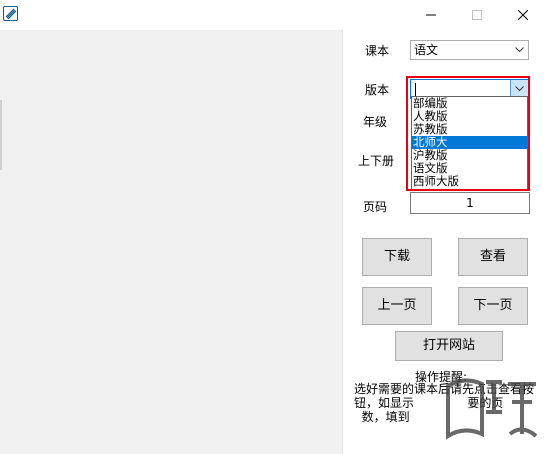 The height and width of the screenshot is (454, 546). I want to click on textbook-label: 课本, so click(377, 51).